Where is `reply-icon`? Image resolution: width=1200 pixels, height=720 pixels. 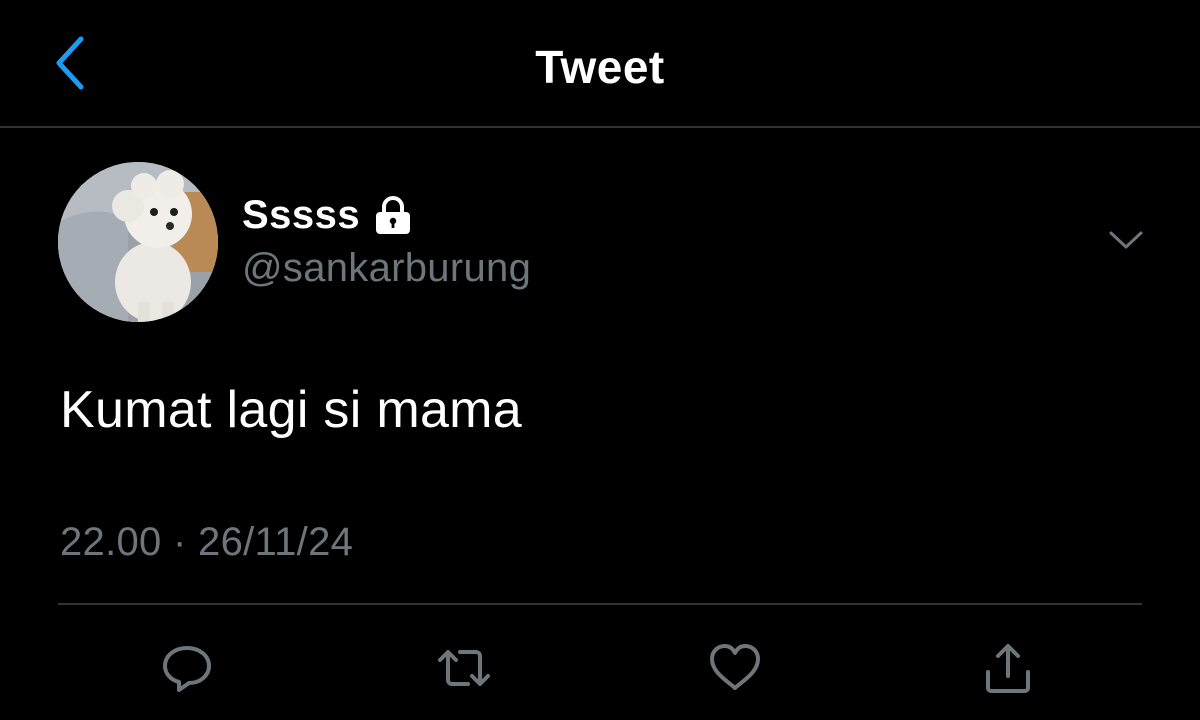 reply-icon is located at coordinates (187, 670).